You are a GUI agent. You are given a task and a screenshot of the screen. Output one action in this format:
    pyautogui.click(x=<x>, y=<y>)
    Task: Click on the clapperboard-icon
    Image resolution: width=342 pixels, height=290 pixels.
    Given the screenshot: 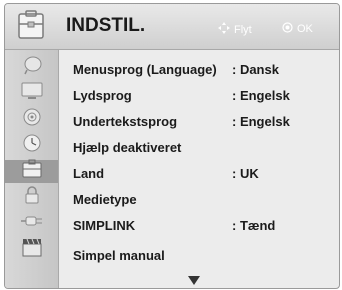 What is the action you would take?
    pyautogui.click(x=32, y=249)
    